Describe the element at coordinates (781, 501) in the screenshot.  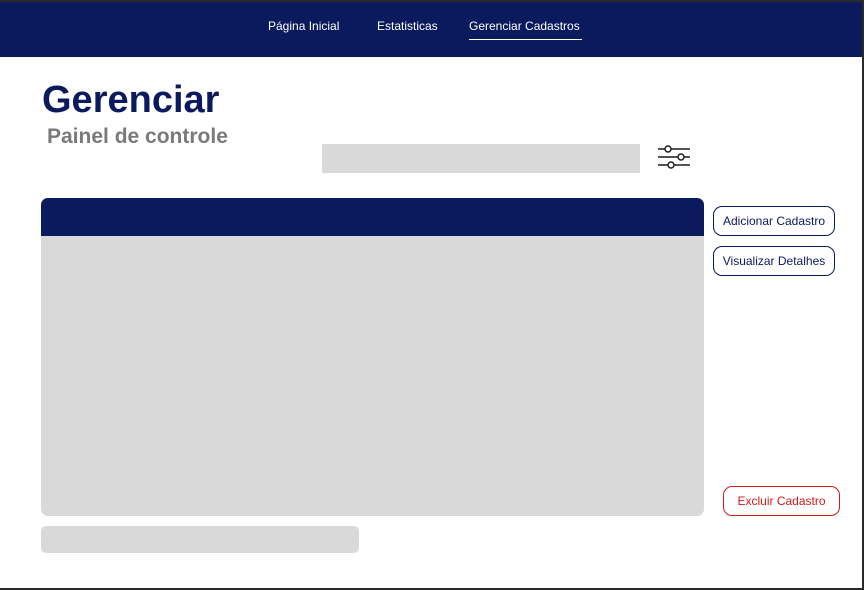
I see `delete-record-button: Excluir Cadastro` at that location.